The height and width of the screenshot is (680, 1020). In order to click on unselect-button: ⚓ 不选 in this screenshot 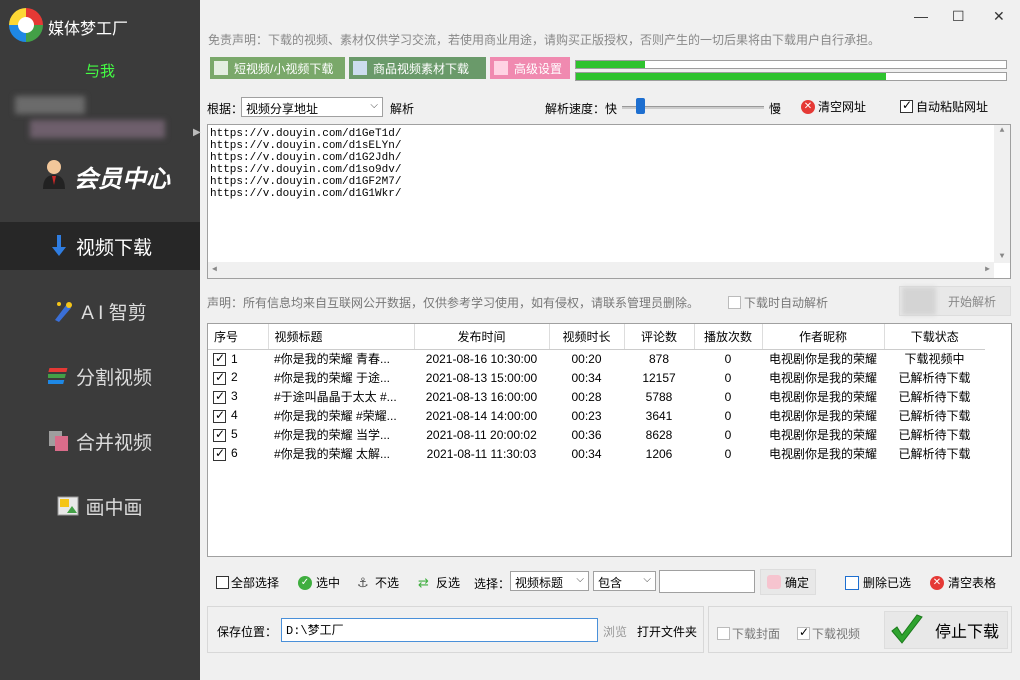, I will do `click(378, 582)`.